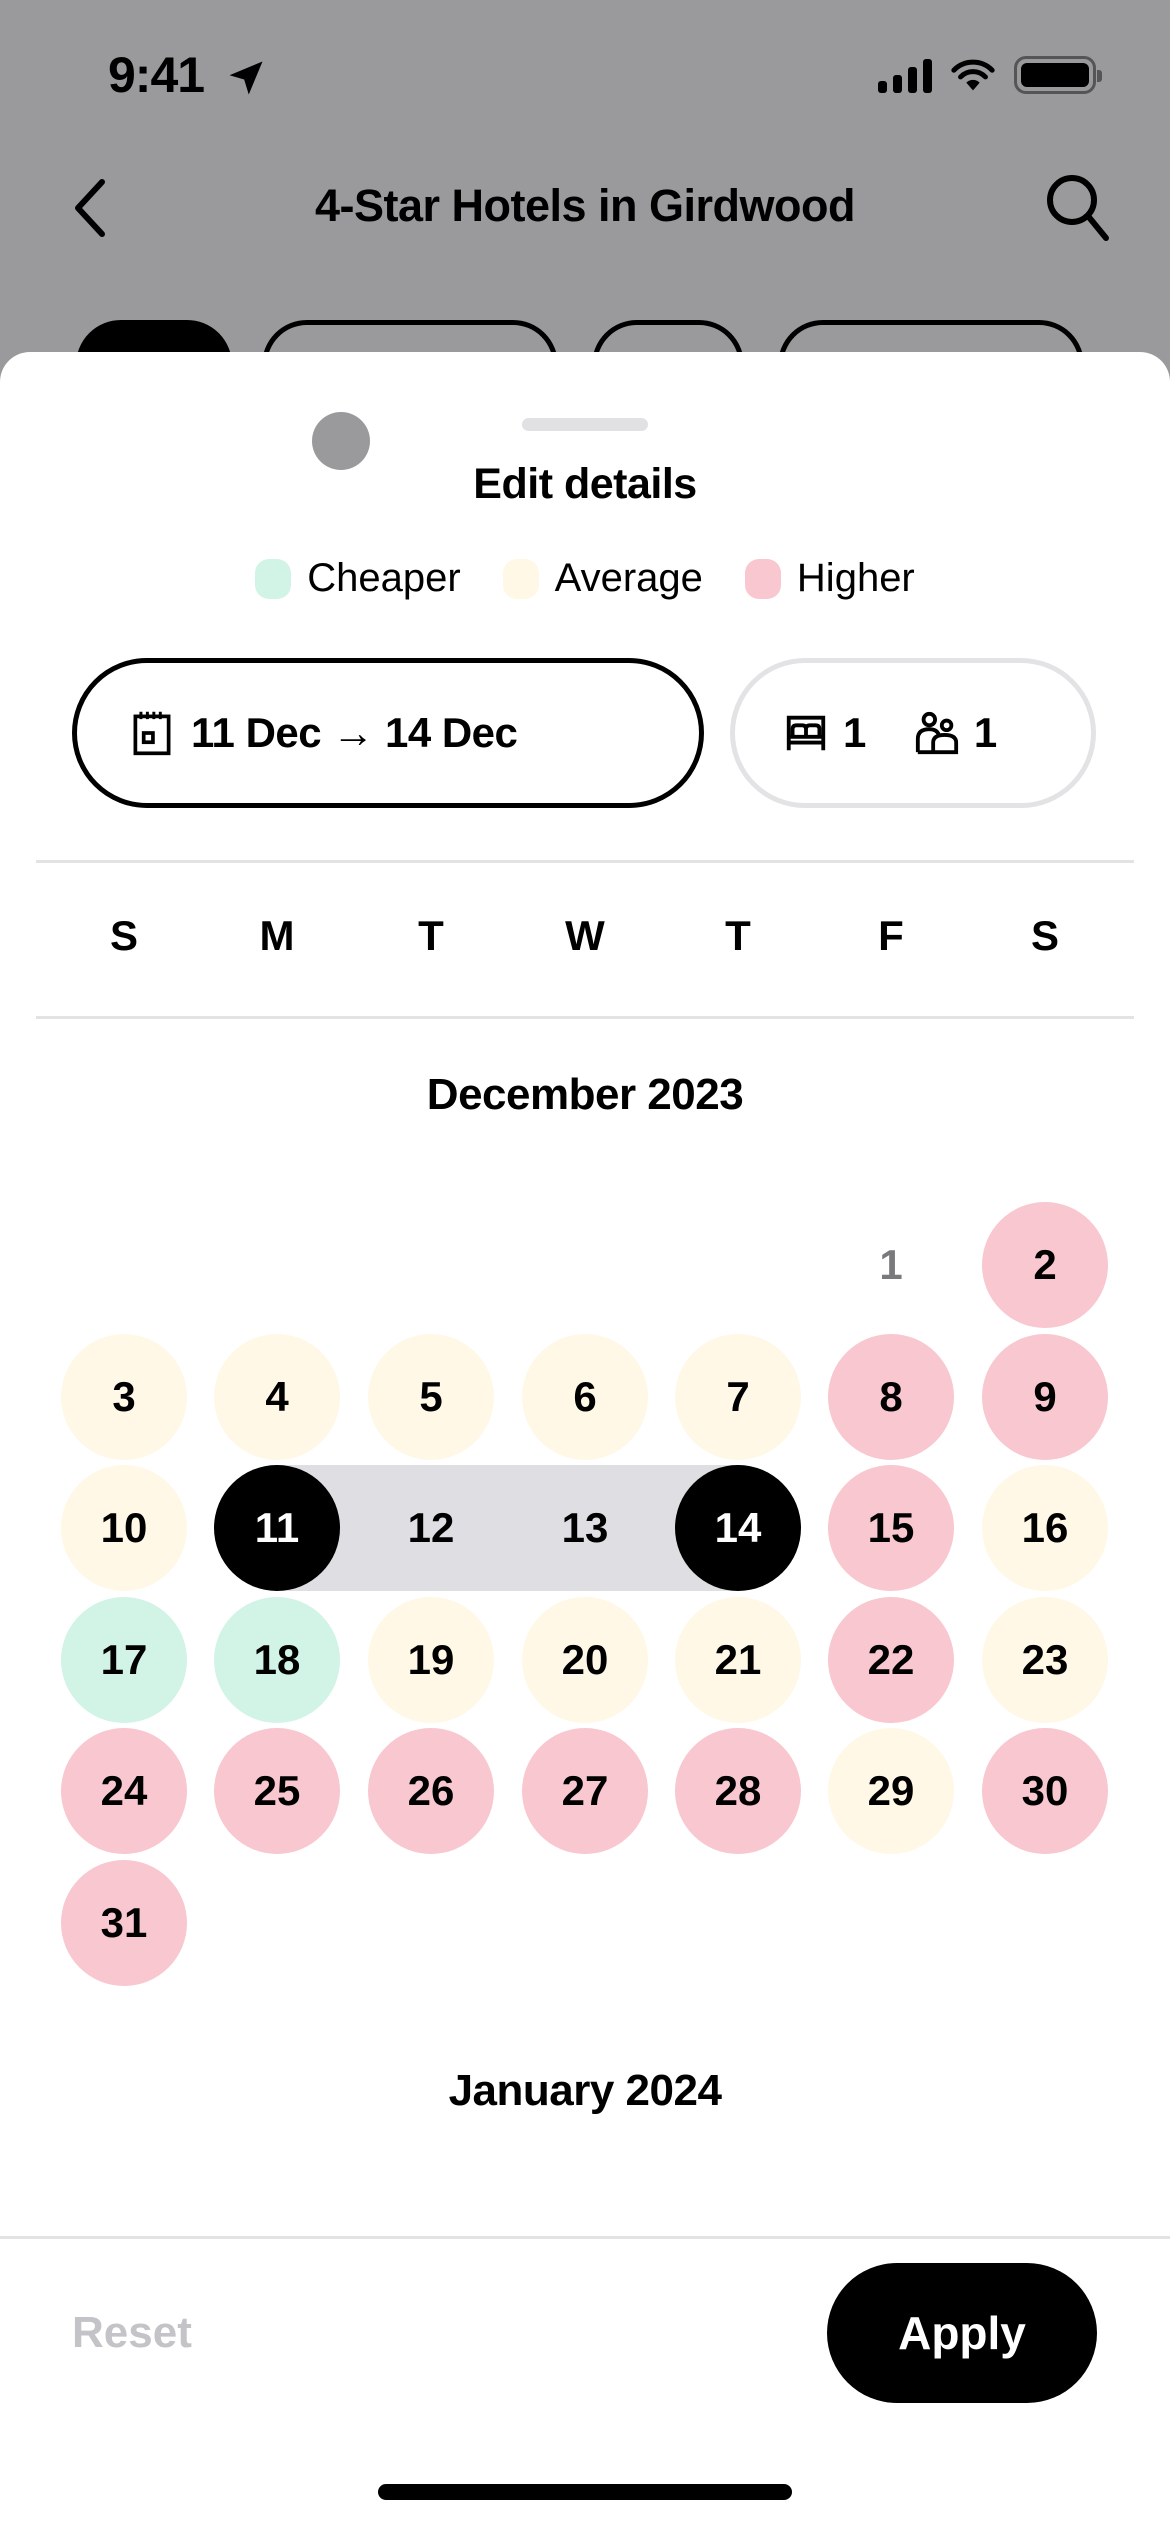  I want to click on legend-item-average: Average, so click(602, 578).